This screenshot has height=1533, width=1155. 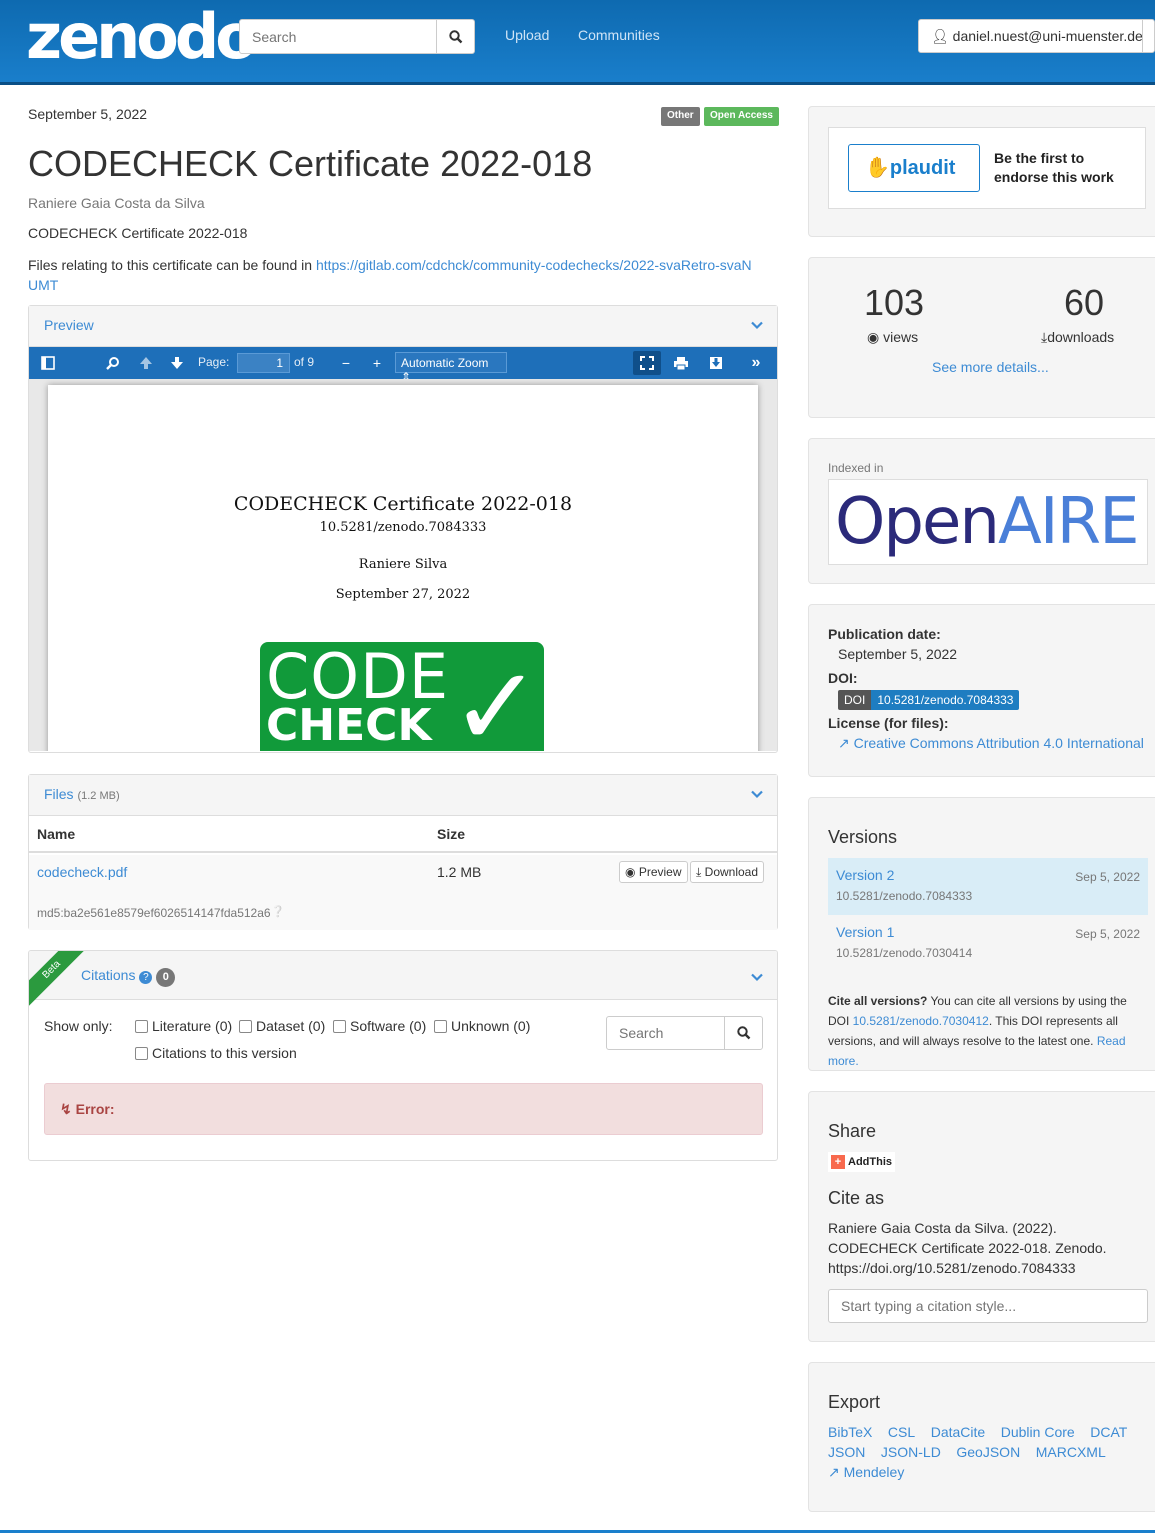 What do you see at coordinates (898, 654) in the screenshot?
I see `pub-date-value: September 5, 2022` at bounding box center [898, 654].